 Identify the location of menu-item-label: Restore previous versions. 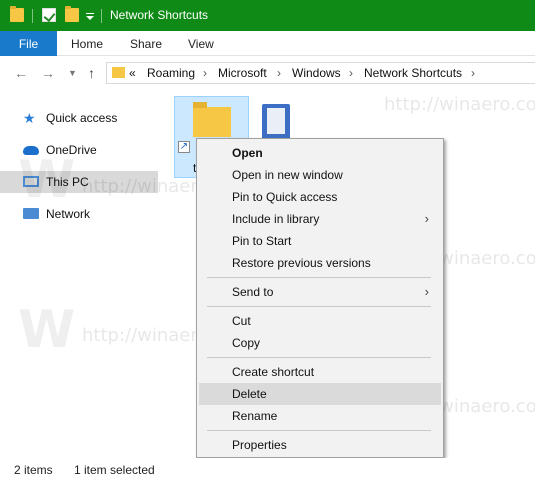
(301, 263).